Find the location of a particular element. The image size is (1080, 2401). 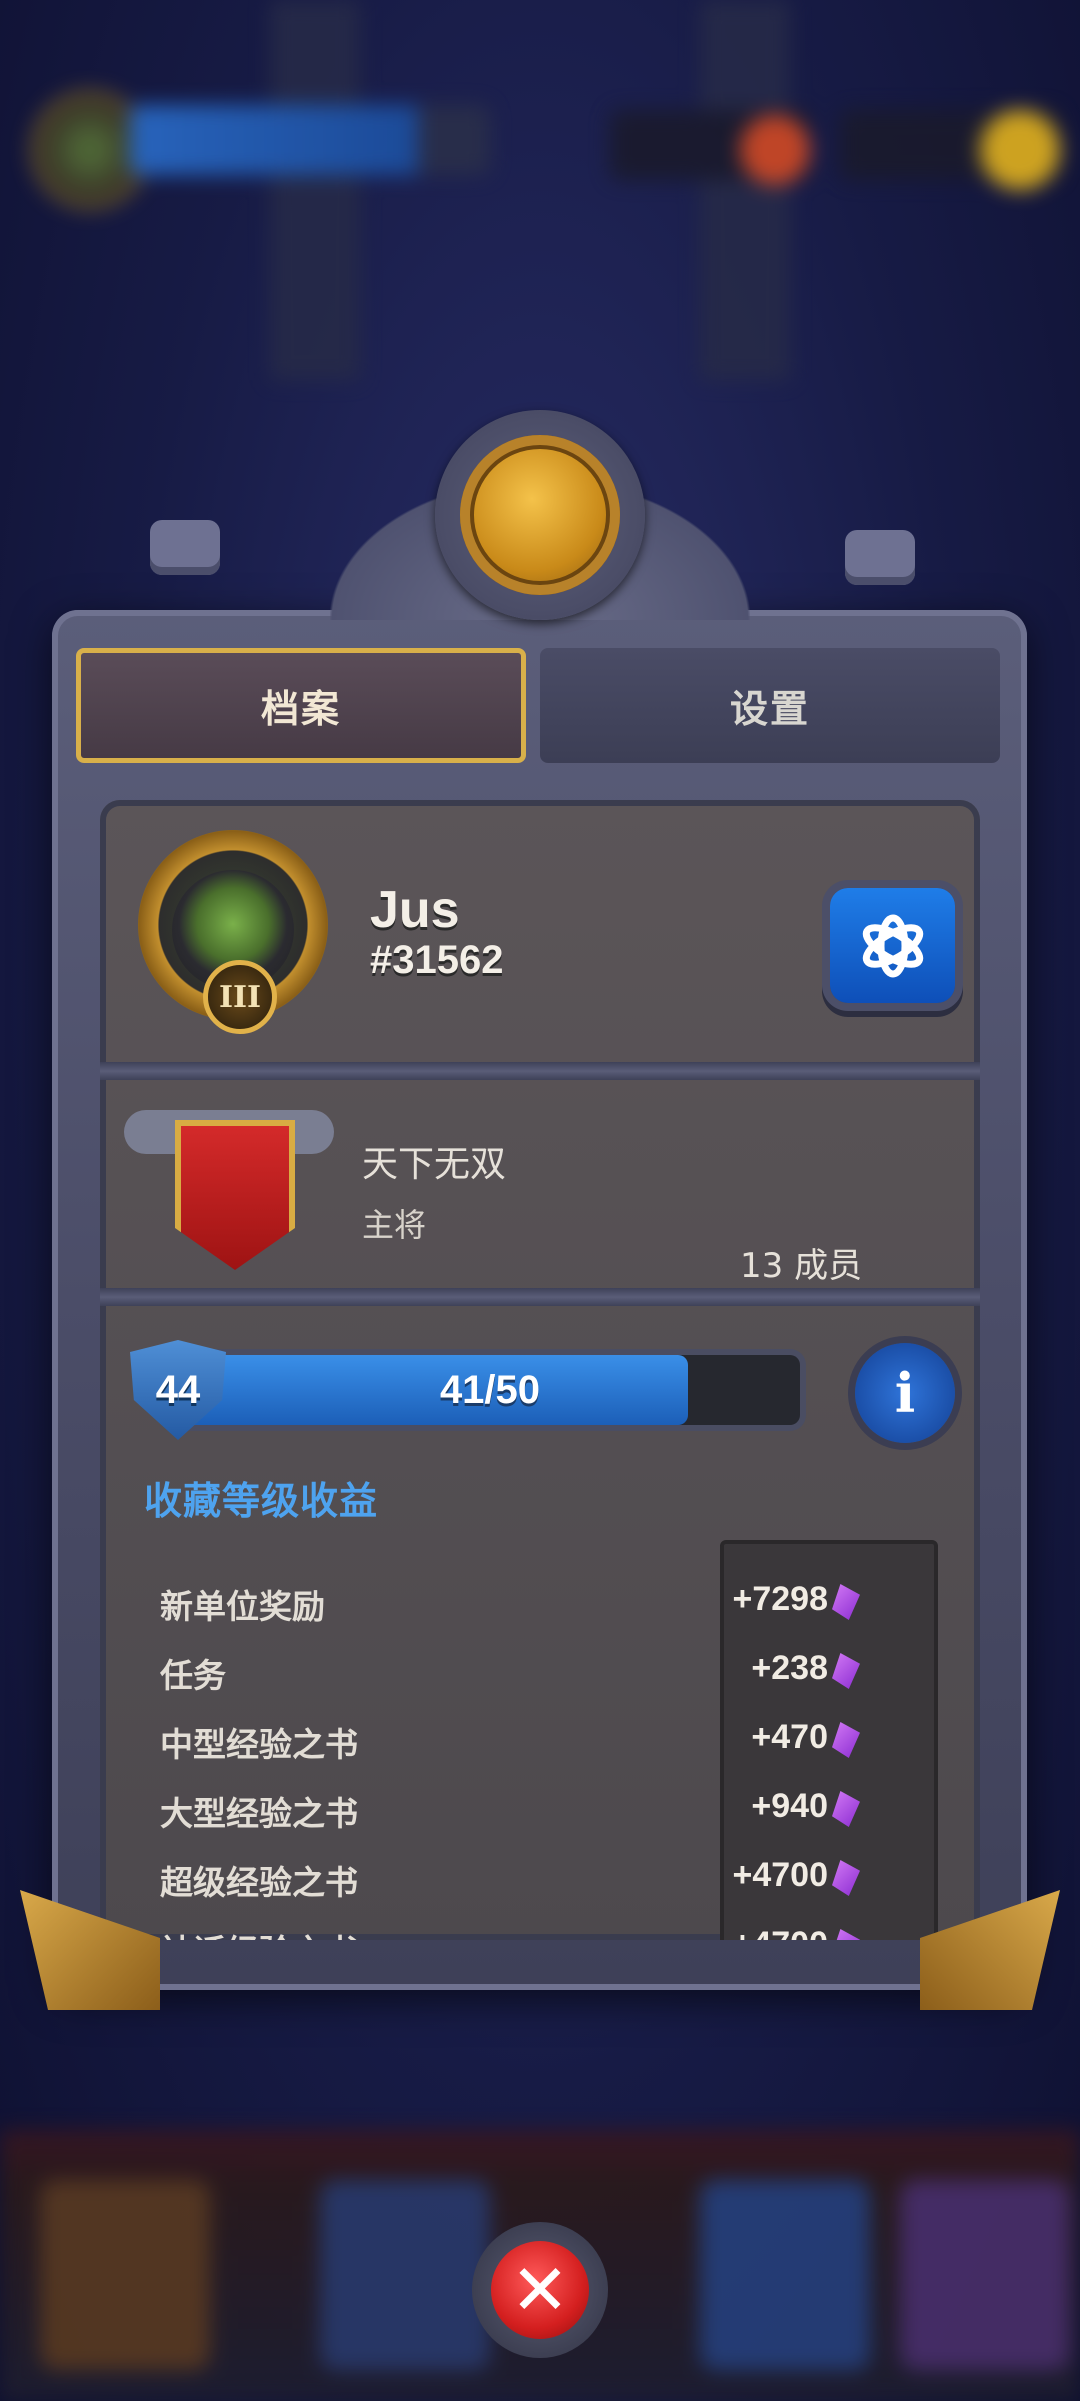

benefit-row: 神话经验之书 +4700 is located at coordinates (540, 1932).